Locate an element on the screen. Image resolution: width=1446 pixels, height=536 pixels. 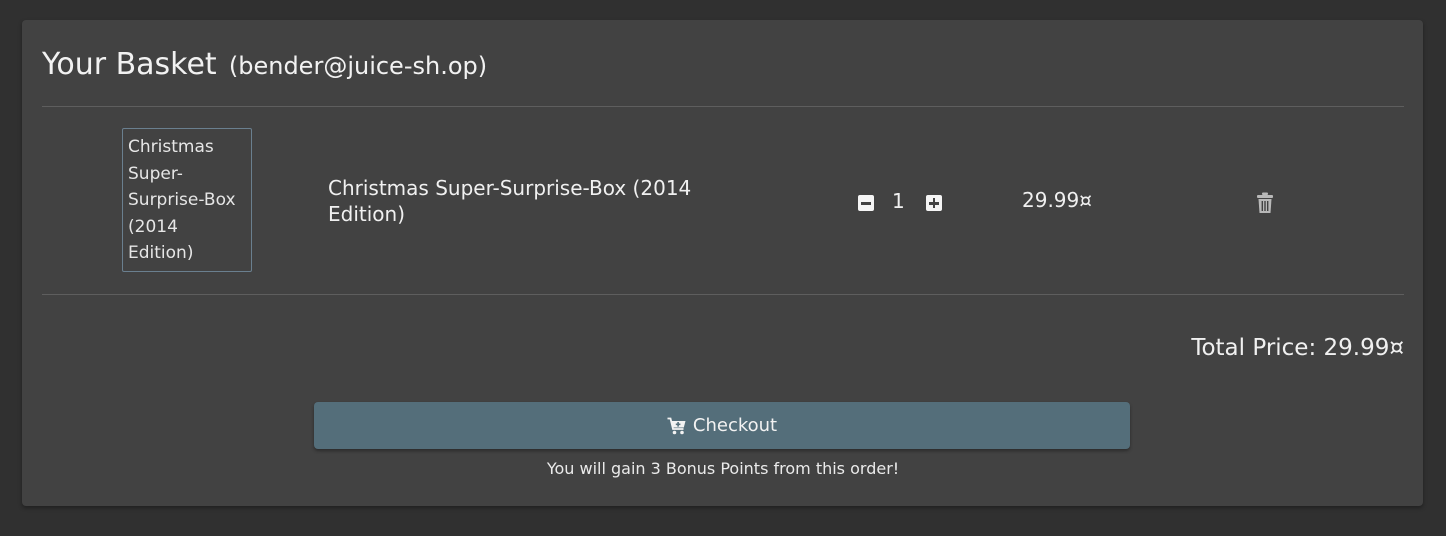
checkout-label: Checkout is located at coordinates (735, 425).